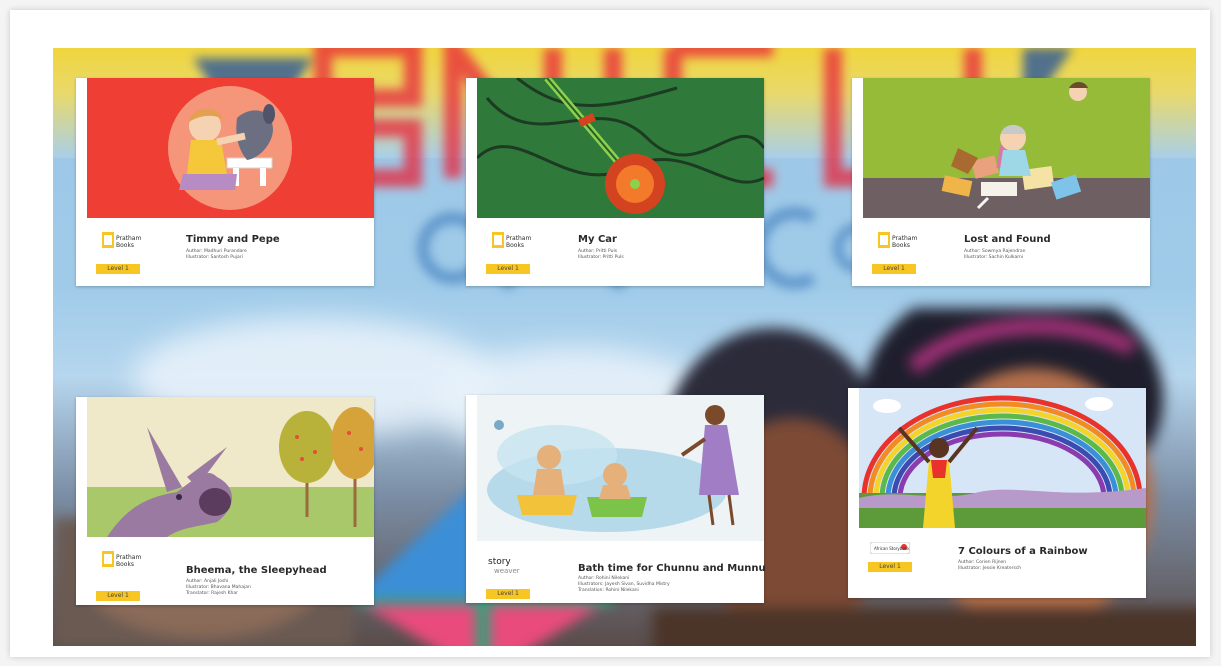 The width and height of the screenshot is (1221, 666). I want to click on book-title: 7 Colours of a Rainbow, so click(1023, 551).